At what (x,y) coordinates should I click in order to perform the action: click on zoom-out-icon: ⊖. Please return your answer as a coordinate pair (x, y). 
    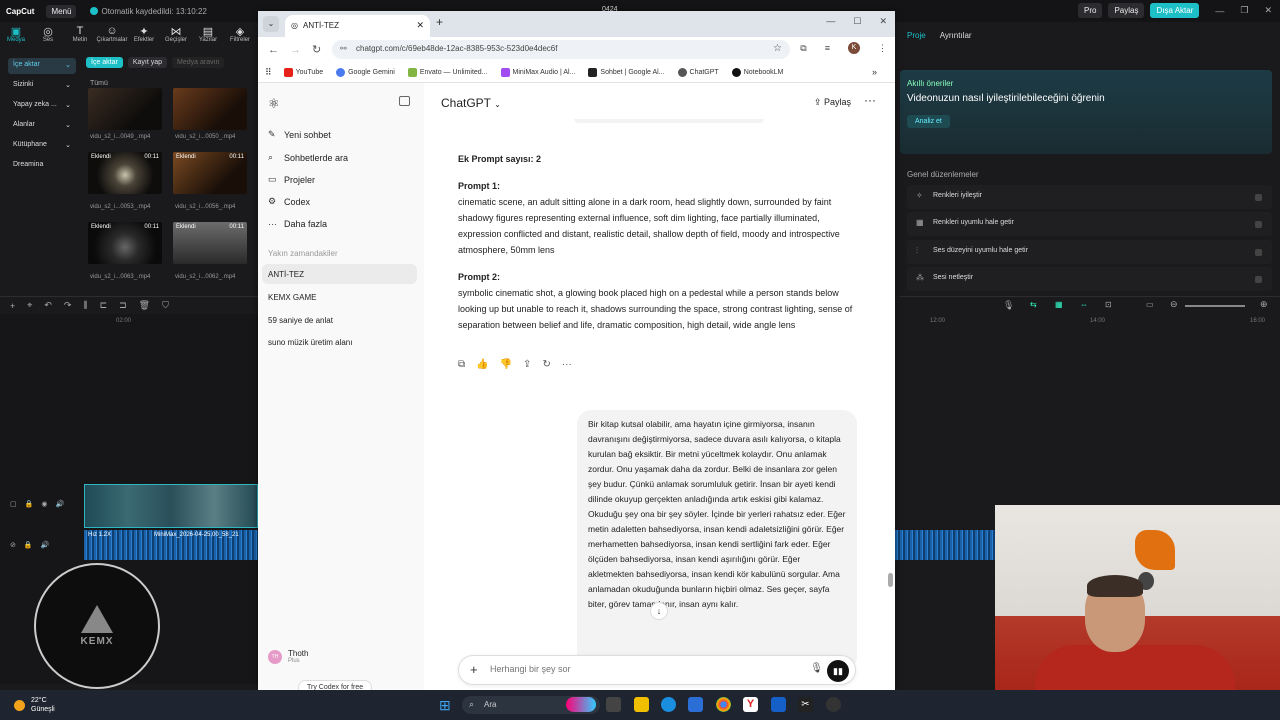
    Looking at the image, I should click on (1174, 304).